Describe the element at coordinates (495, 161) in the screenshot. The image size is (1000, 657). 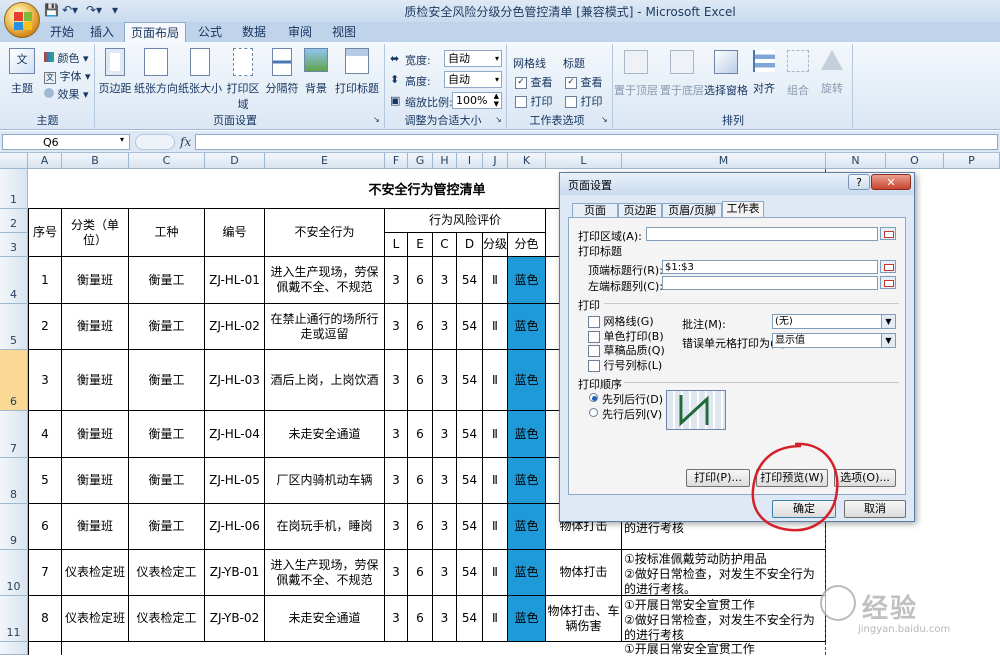
I see `column-header: J` at that location.